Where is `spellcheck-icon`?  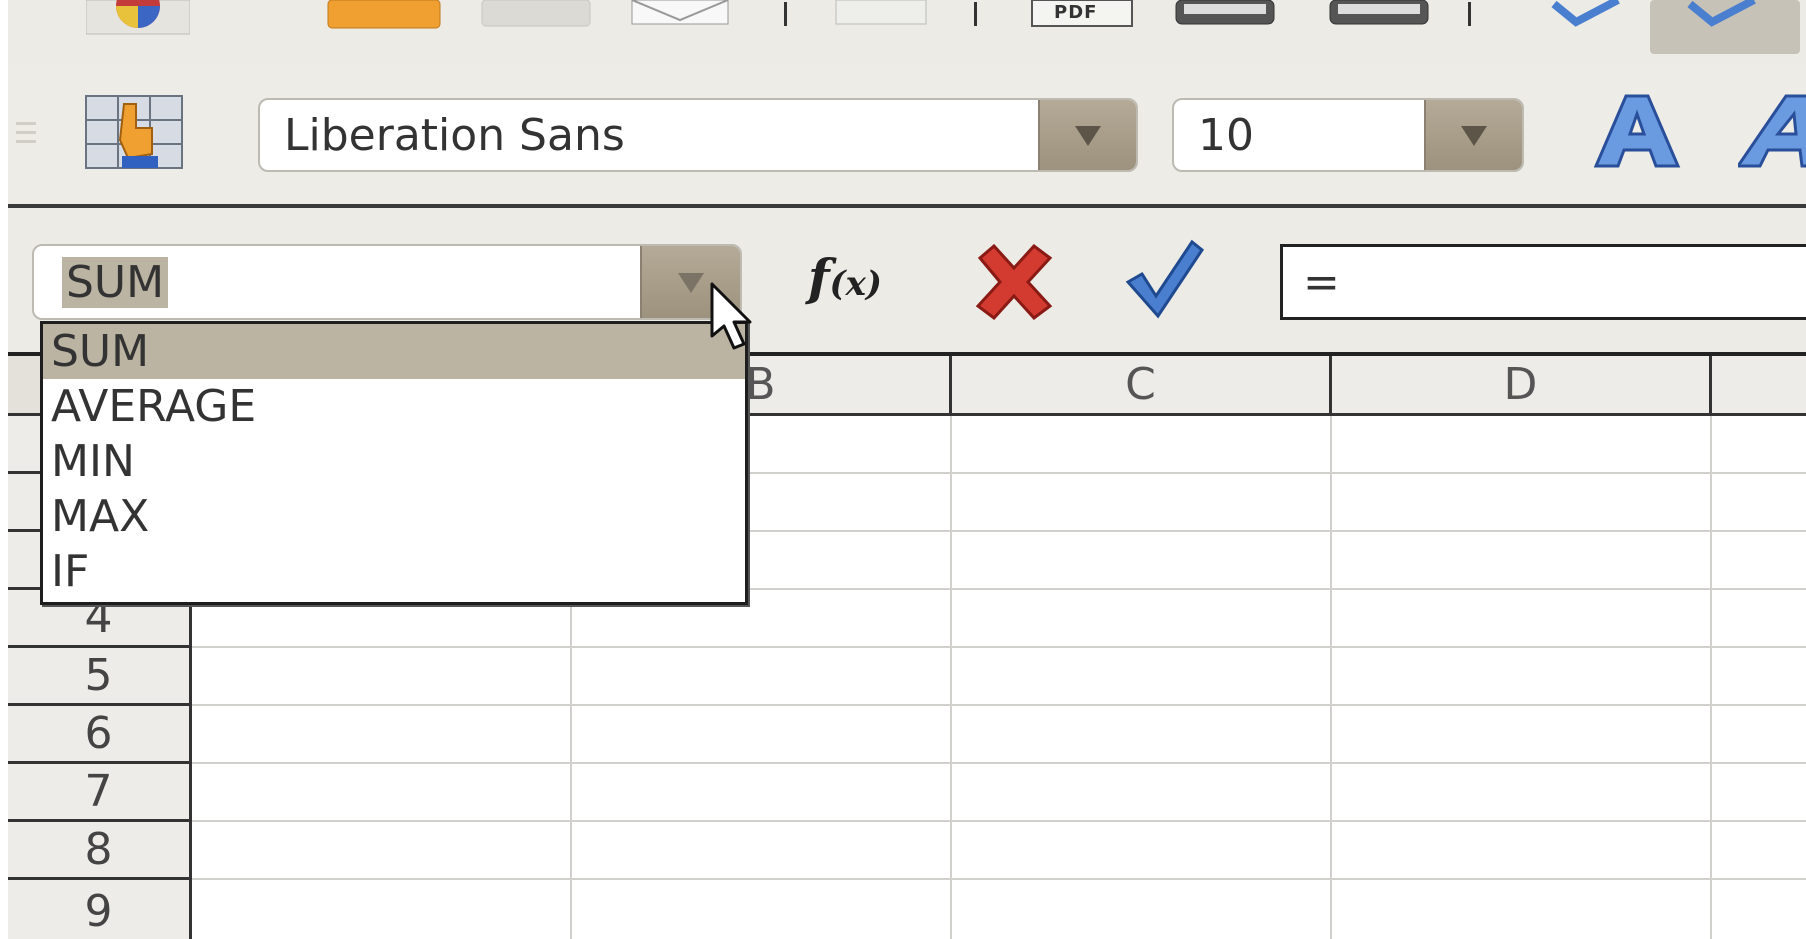 spellcheck-icon is located at coordinates (1586, 15).